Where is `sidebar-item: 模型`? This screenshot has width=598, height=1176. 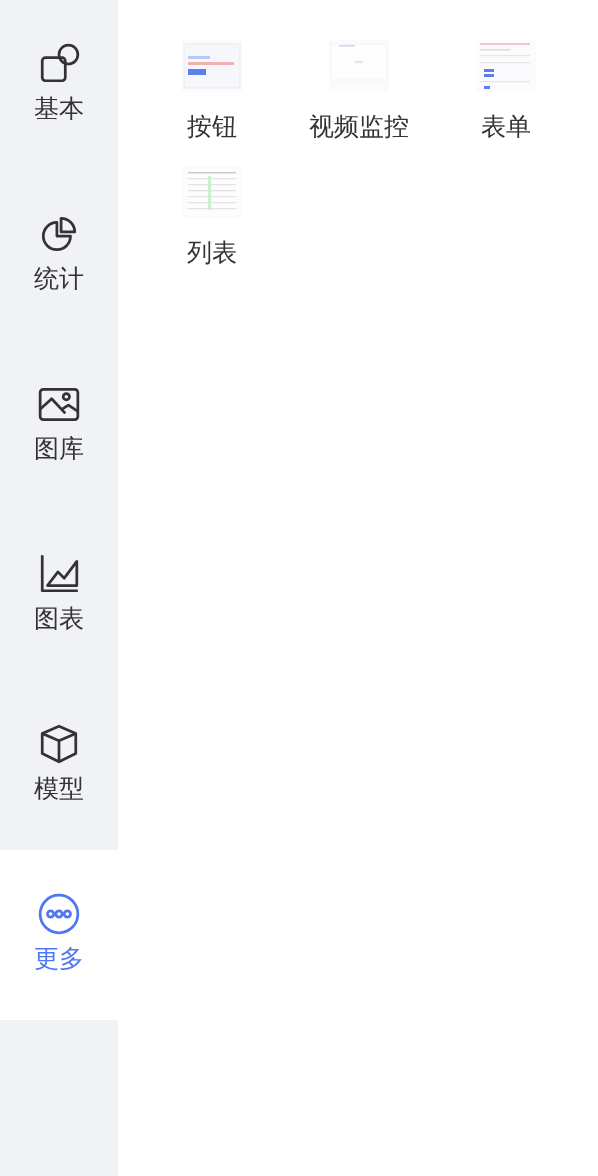 sidebar-item: 模型 is located at coordinates (59, 765).